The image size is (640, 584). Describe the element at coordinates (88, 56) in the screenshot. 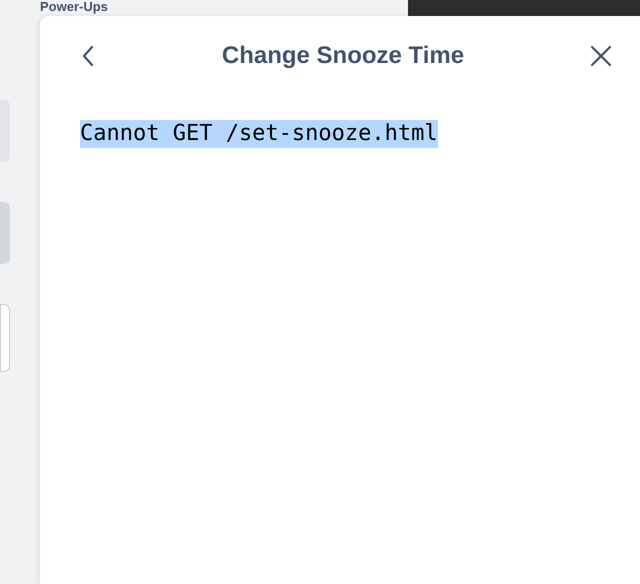

I see `chevron-left-icon` at that location.